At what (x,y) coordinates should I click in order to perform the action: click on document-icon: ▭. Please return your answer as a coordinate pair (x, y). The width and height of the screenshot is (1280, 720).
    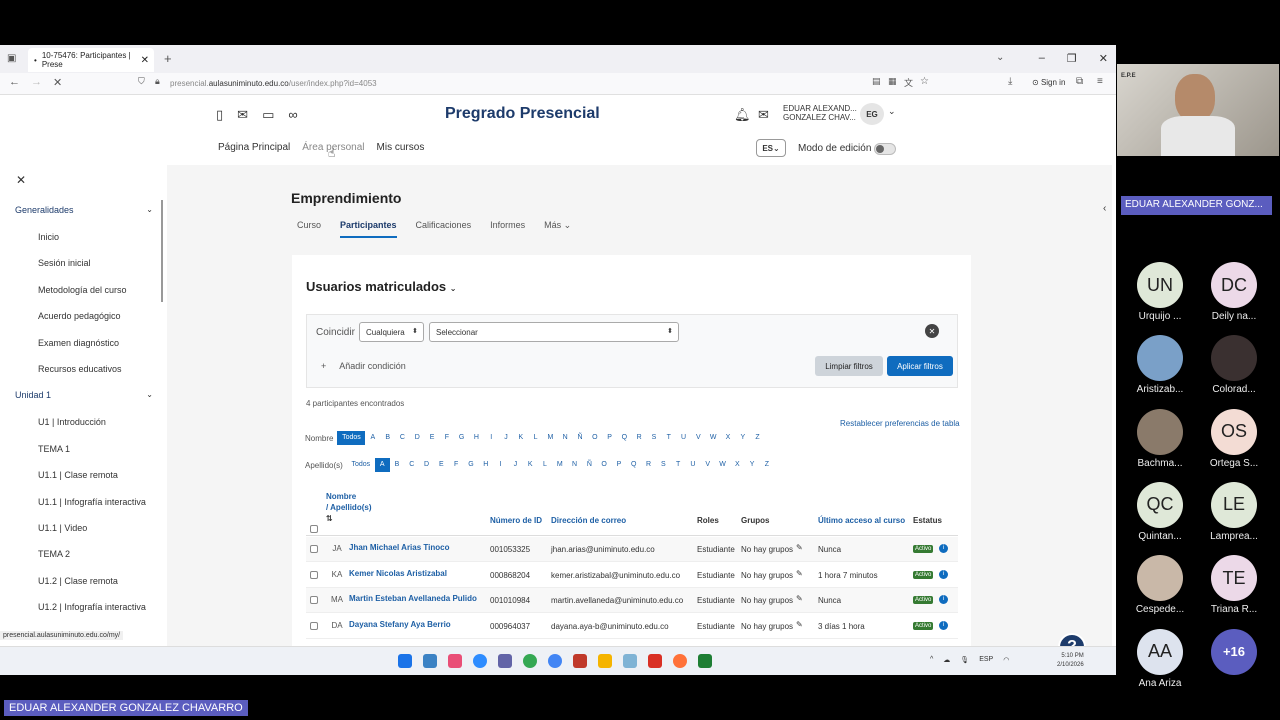
    Looking at the image, I should click on (268, 115).